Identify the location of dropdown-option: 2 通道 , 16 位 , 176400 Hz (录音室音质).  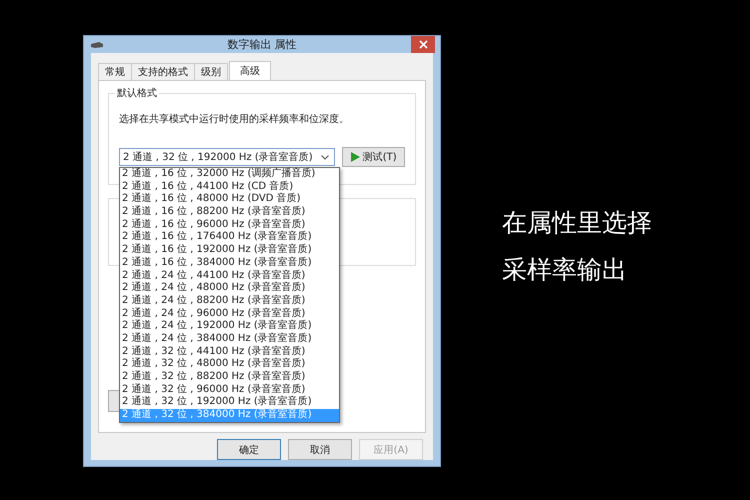
(229, 237).